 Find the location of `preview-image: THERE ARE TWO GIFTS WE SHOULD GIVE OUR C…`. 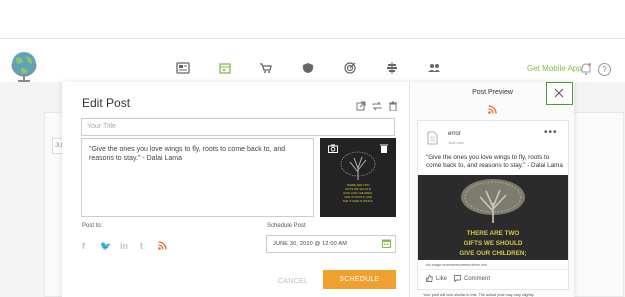

preview-image: THERE ARE TWO GIFTS WE SHOULD GIVE OUR C… is located at coordinates (493, 217).